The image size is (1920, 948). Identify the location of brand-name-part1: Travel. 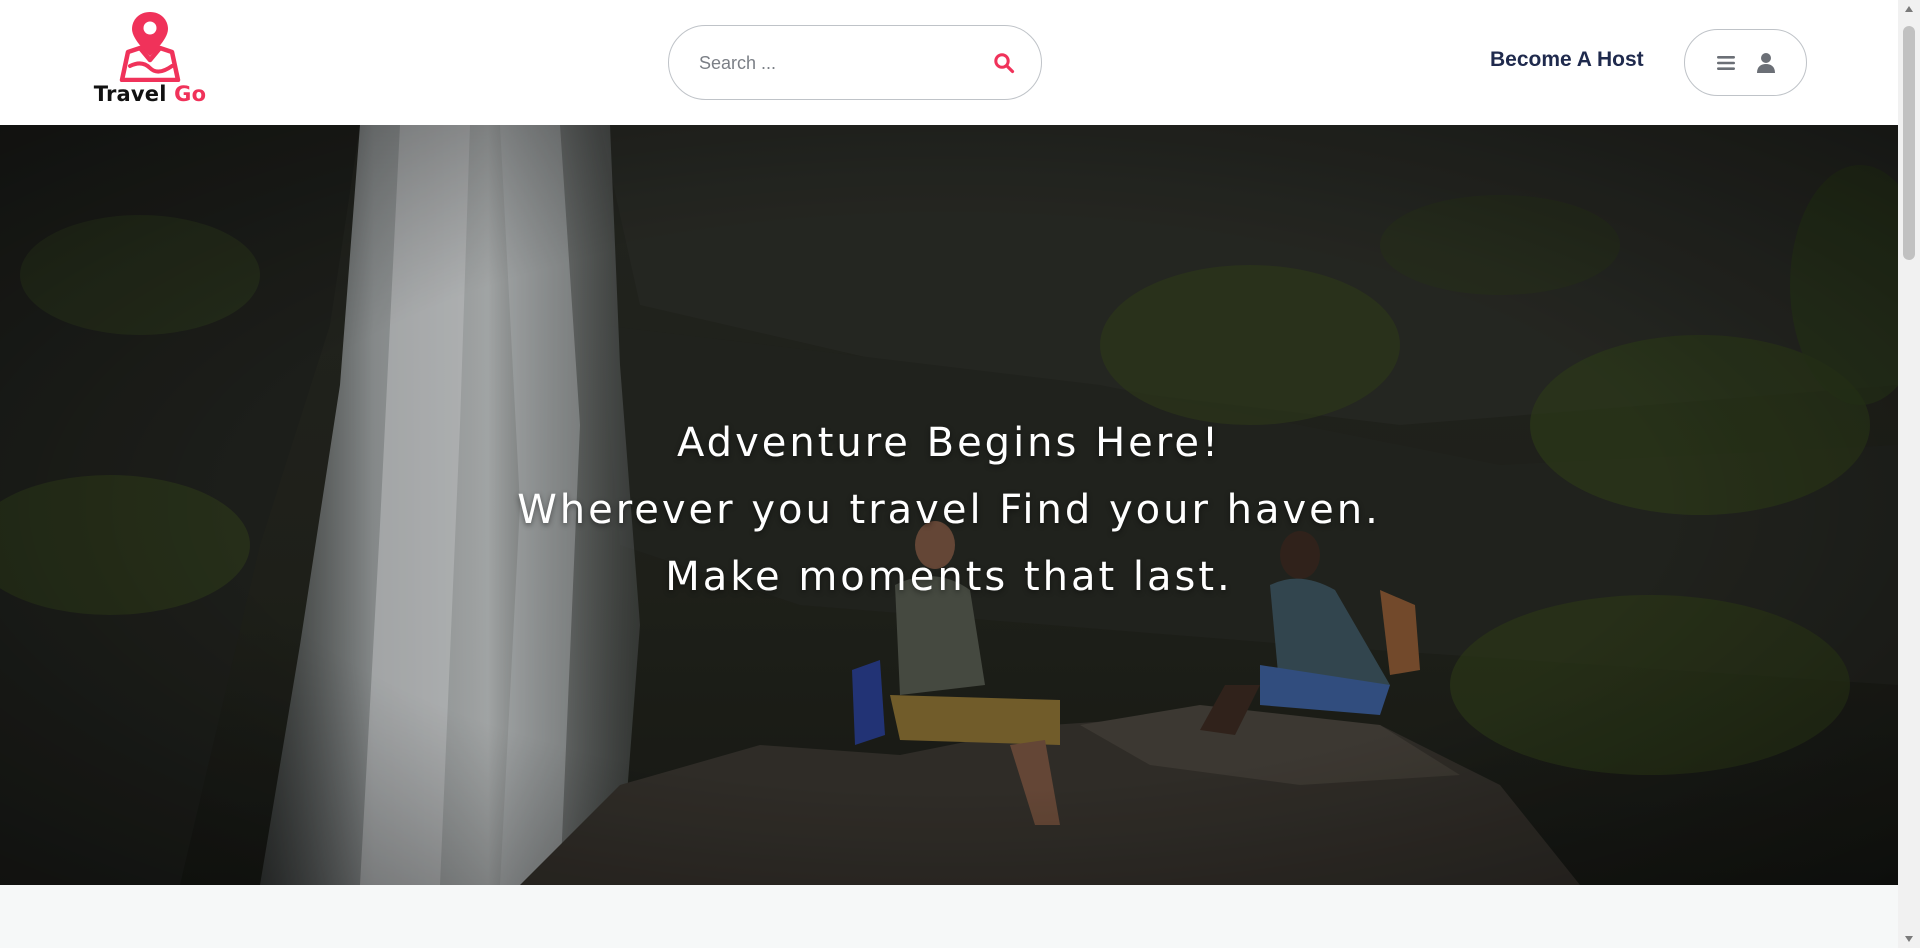
(130, 94).